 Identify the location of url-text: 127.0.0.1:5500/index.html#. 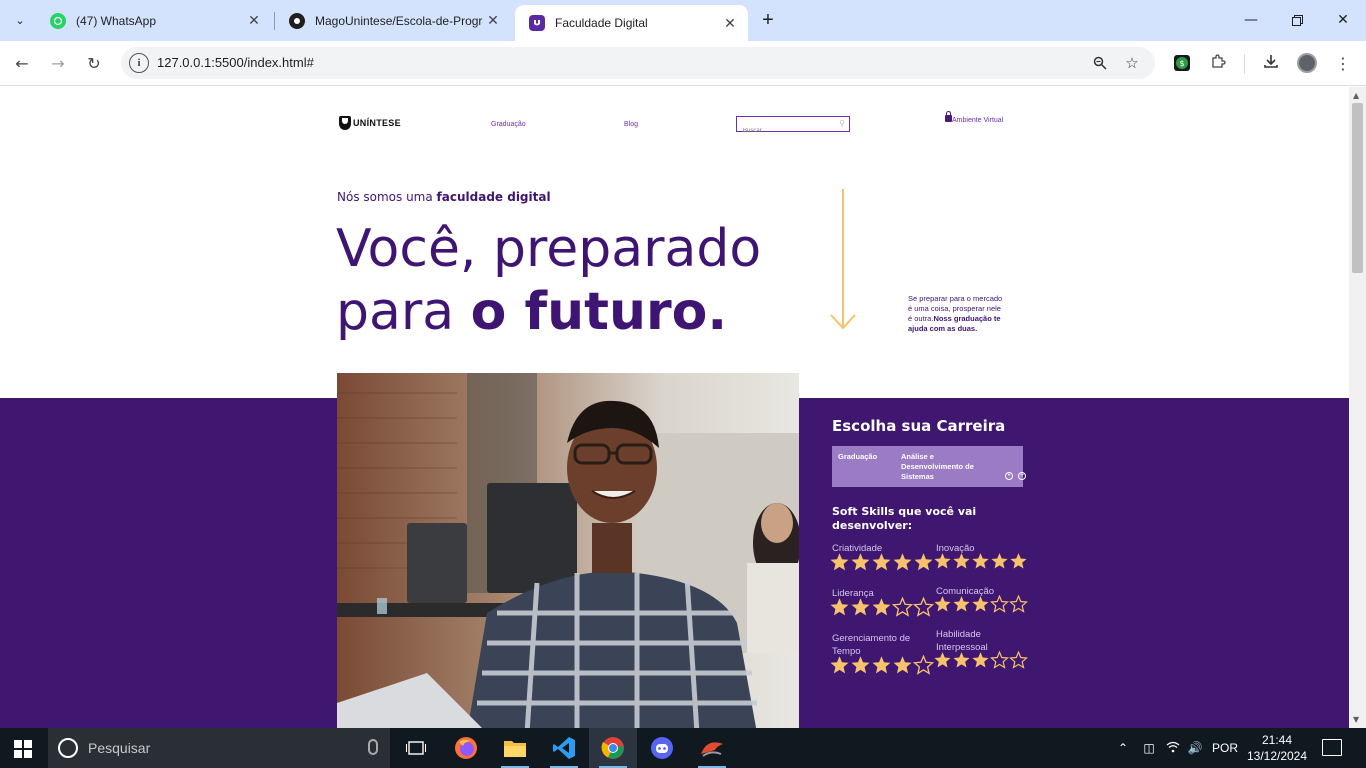
(235, 62).